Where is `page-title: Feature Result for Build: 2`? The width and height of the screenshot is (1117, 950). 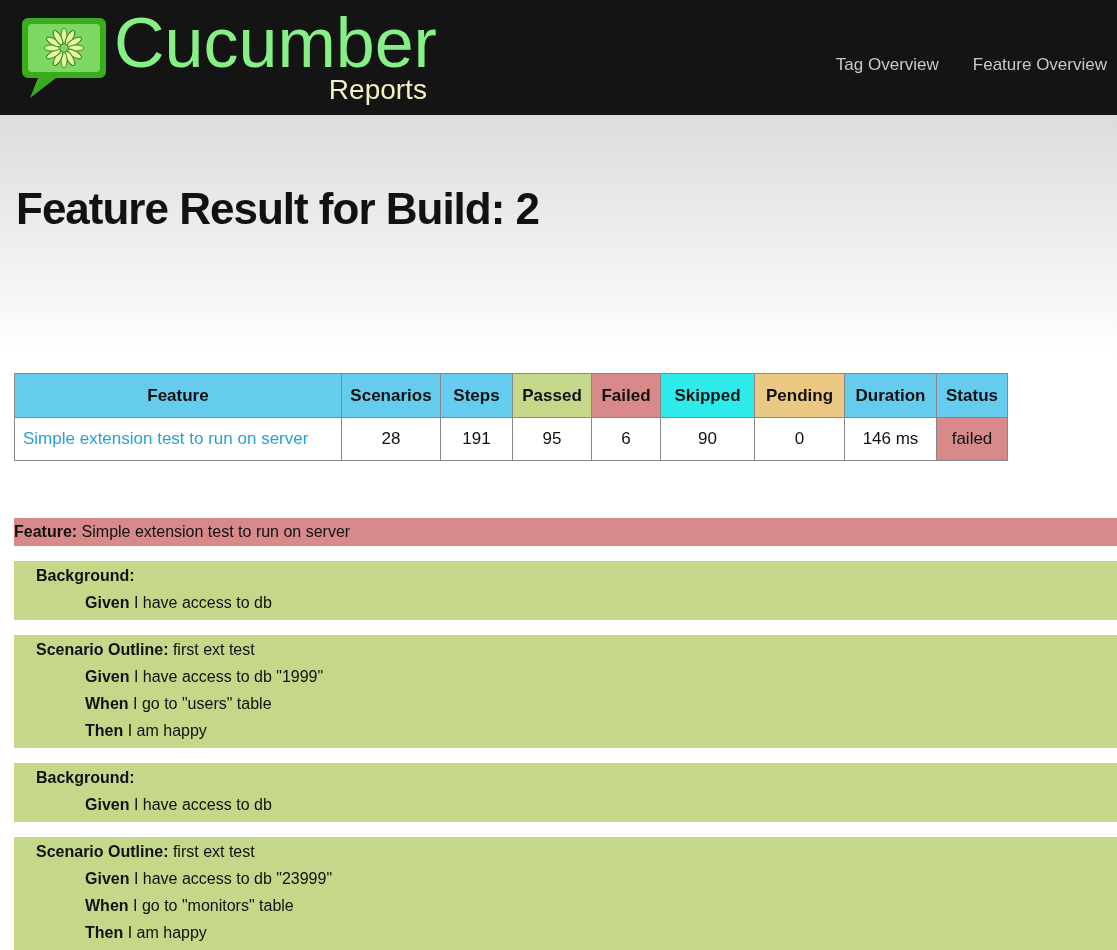 page-title: Feature Result for Build: 2 is located at coordinates (278, 209).